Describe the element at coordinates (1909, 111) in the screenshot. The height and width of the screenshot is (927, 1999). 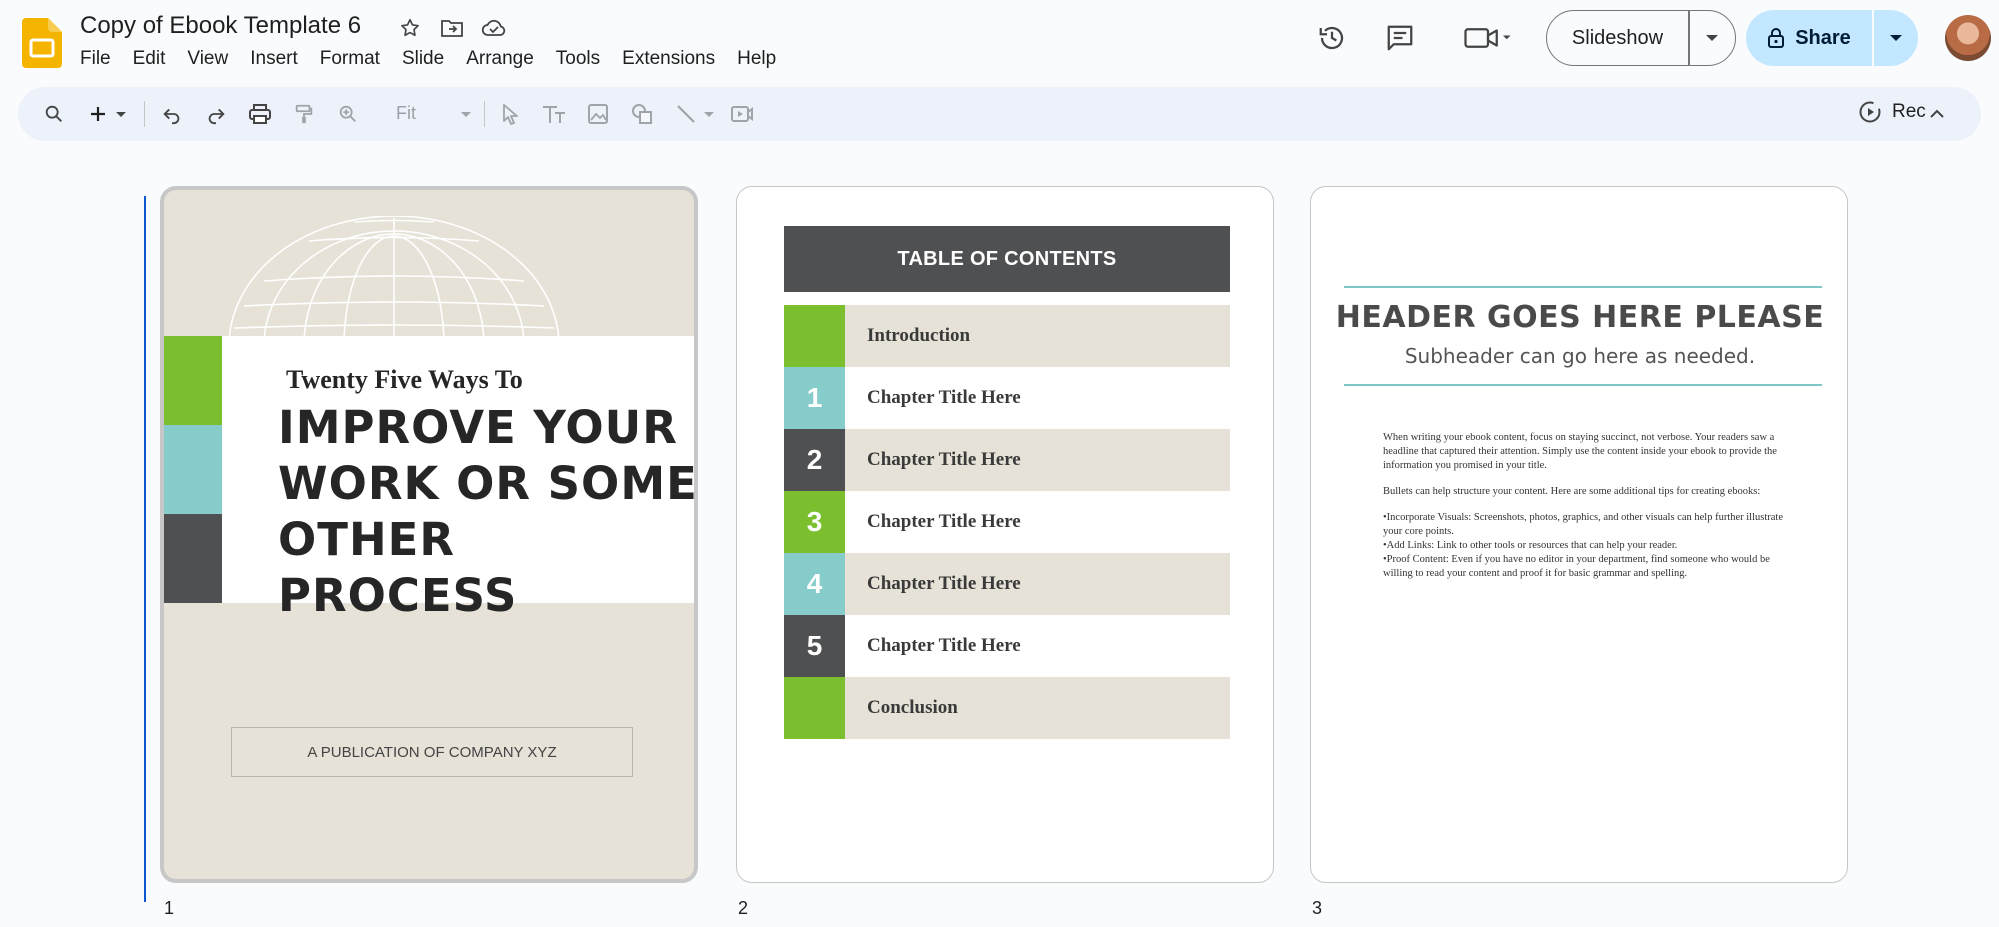
I see `rec-label: Rec` at that location.